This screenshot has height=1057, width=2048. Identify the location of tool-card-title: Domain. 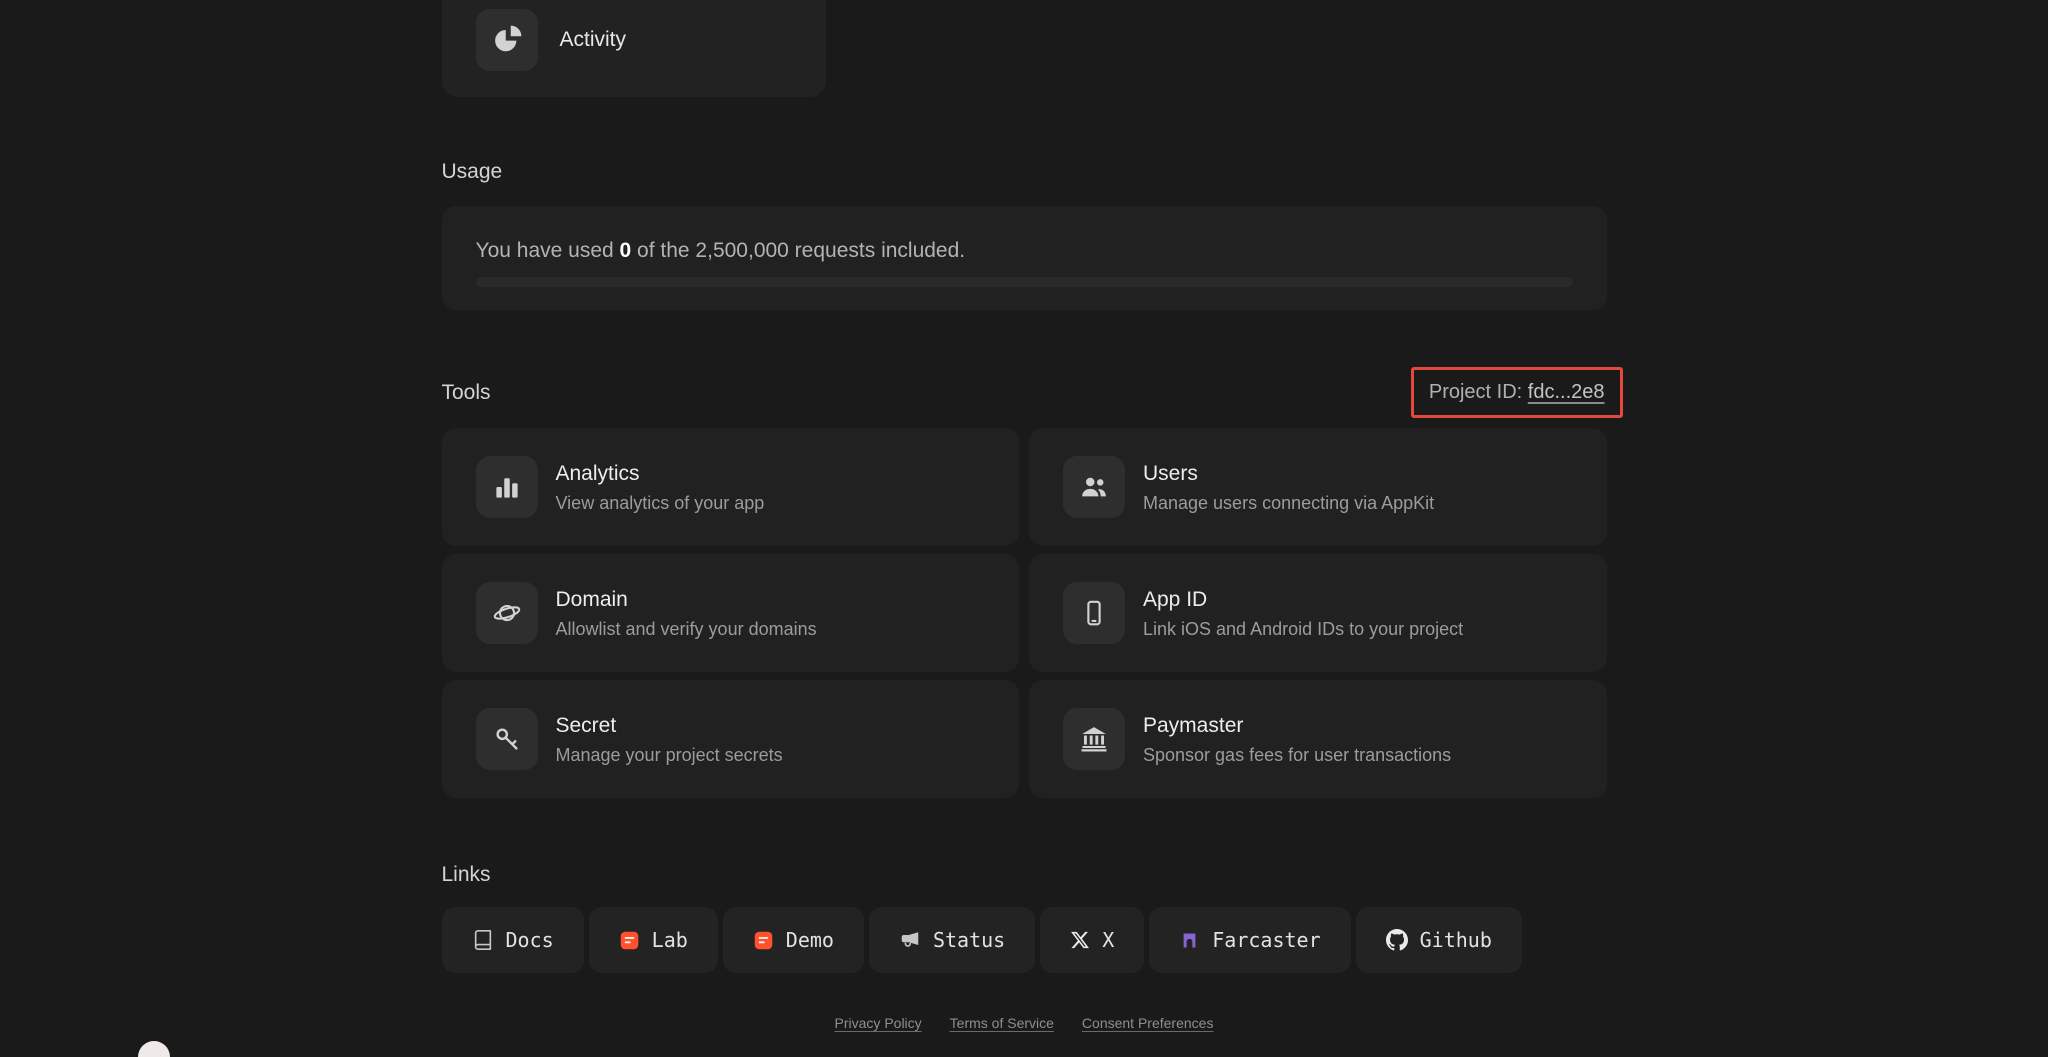
(591, 599).